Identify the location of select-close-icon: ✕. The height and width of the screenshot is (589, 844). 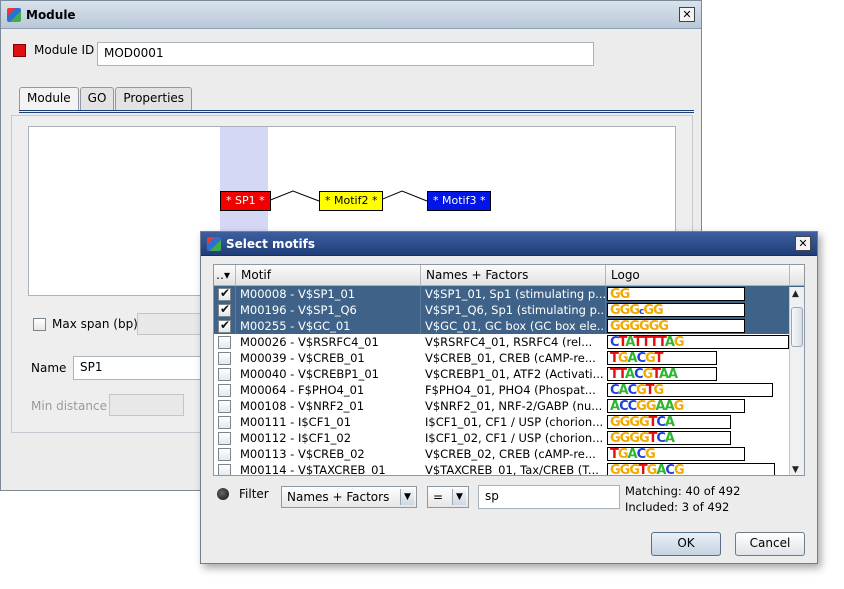
(803, 243).